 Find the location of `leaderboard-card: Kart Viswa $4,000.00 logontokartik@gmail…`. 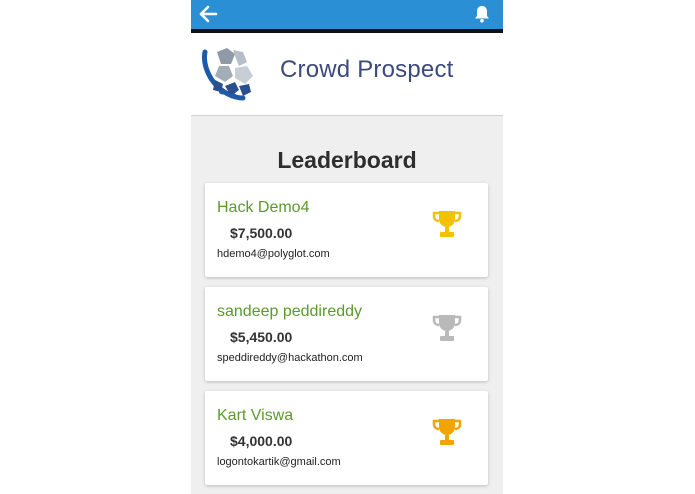

leaderboard-card: Kart Viswa $4,000.00 logontokartik@gmail… is located at coordinates (346, 438).